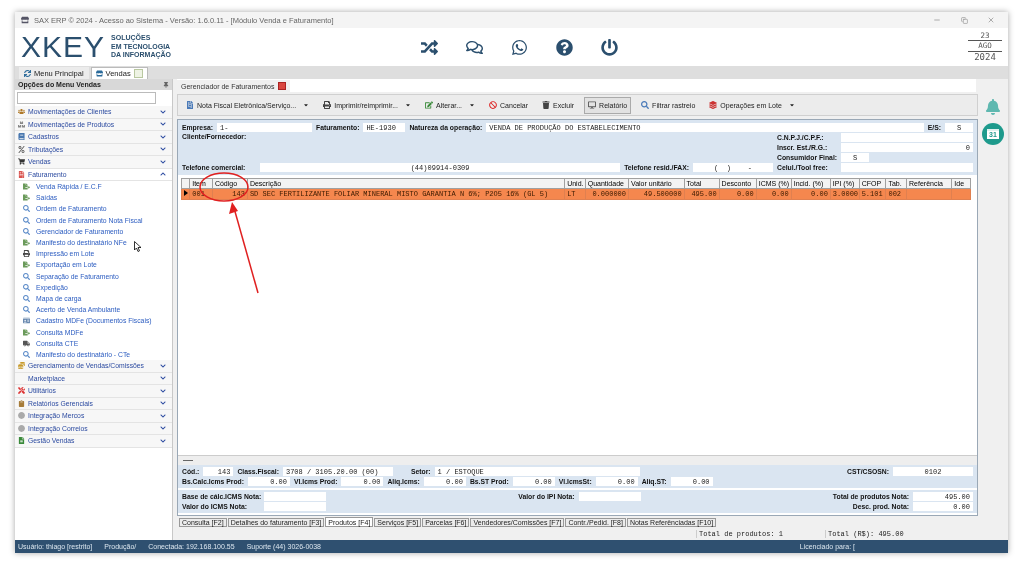  I want to click on phone-chat-icon, so click(519, 47).